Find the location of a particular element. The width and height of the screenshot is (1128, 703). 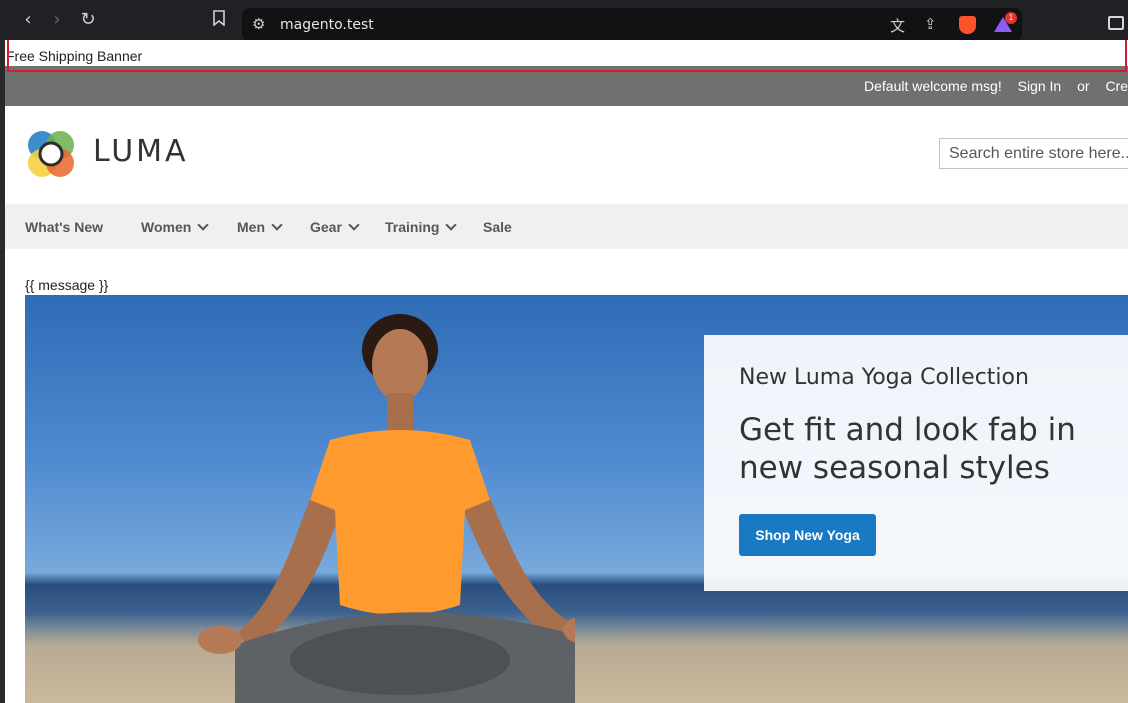

translate-icon: 文 is located at coordinates (897, 25).